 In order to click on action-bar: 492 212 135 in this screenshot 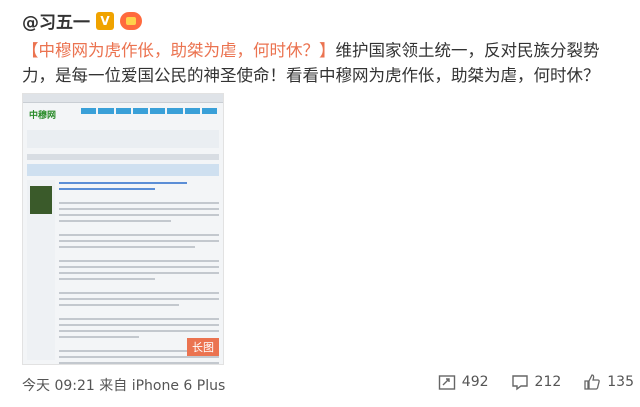, I will do `click(536, 382)`.